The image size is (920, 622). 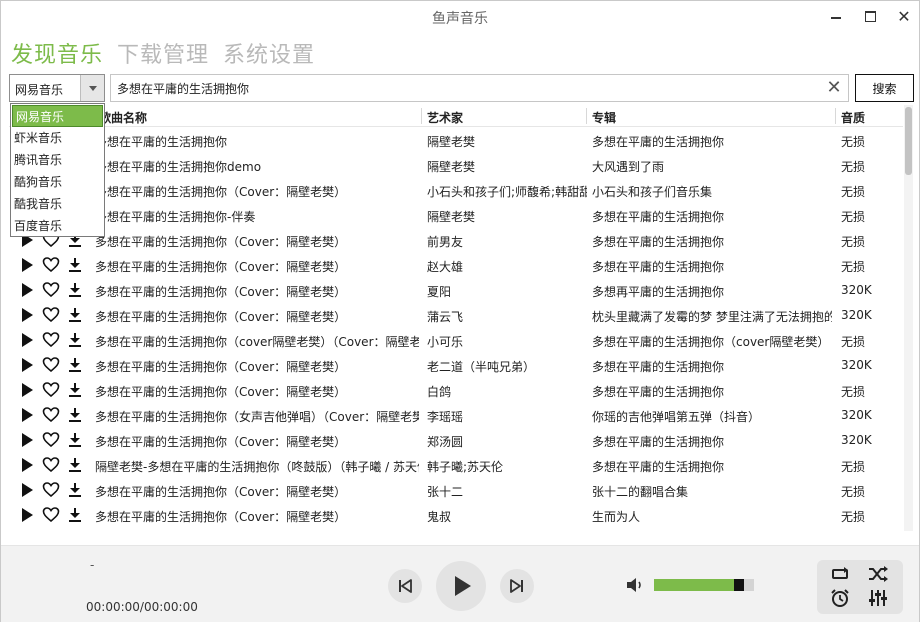 I want to click on song-artist: 张十二, so click(x=445, y=492).